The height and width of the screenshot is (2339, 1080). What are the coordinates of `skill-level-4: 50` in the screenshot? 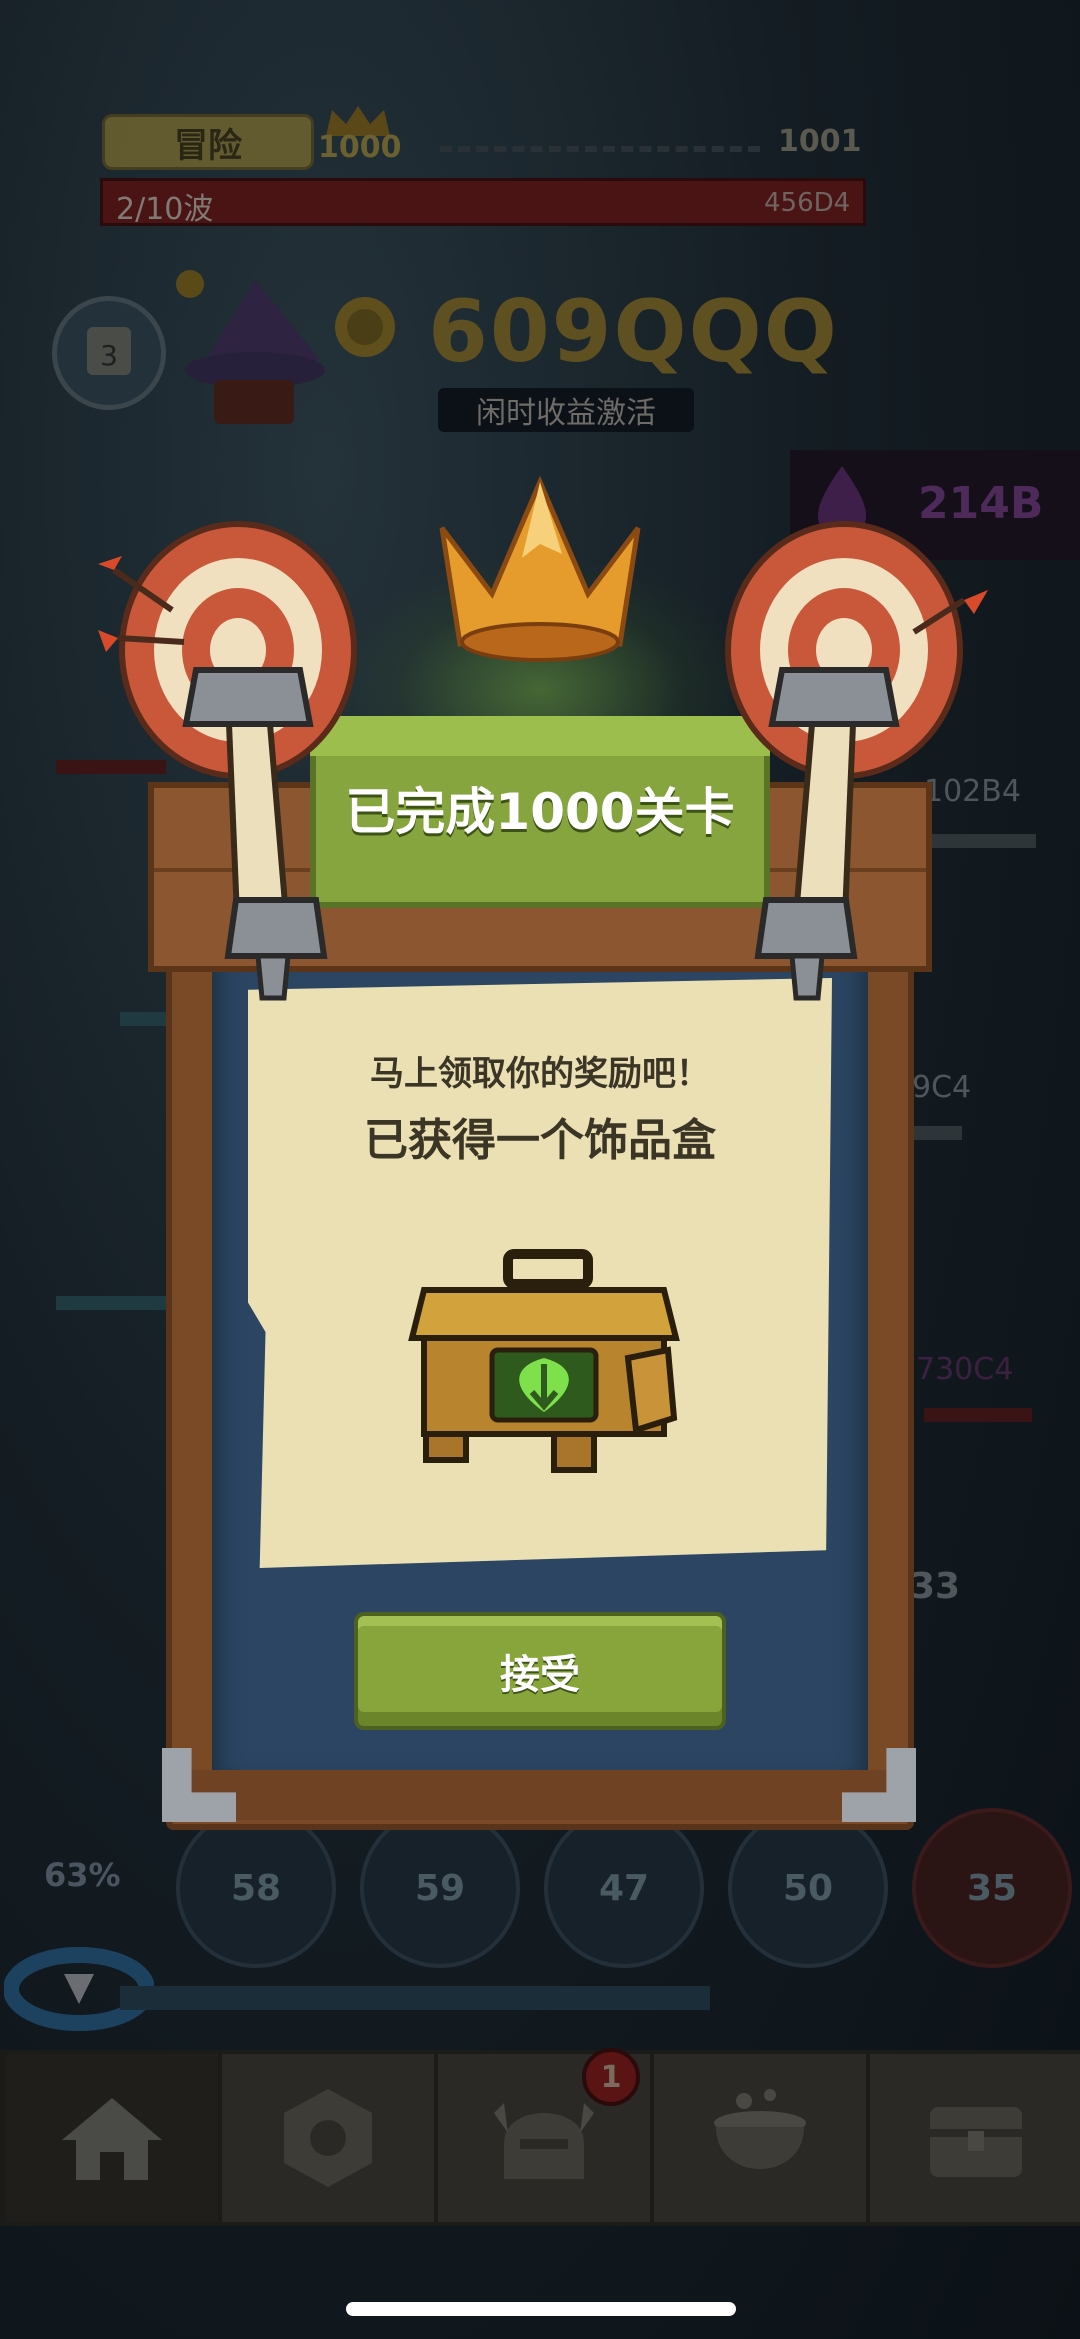 It's located at (808, 1888).